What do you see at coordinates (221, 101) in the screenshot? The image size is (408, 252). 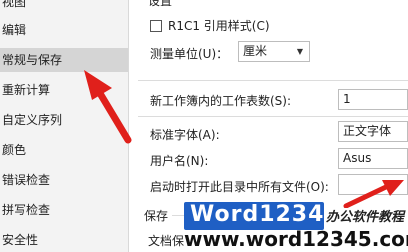 I see `sheets-label: 新工作簿内的工作表数(S):` at bounding box center [221, 101].